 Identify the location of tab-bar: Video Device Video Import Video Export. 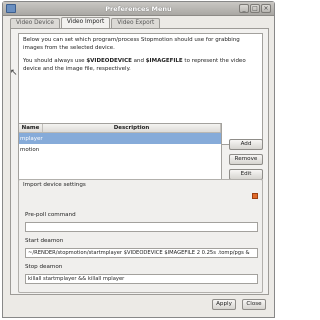
(85, 22).